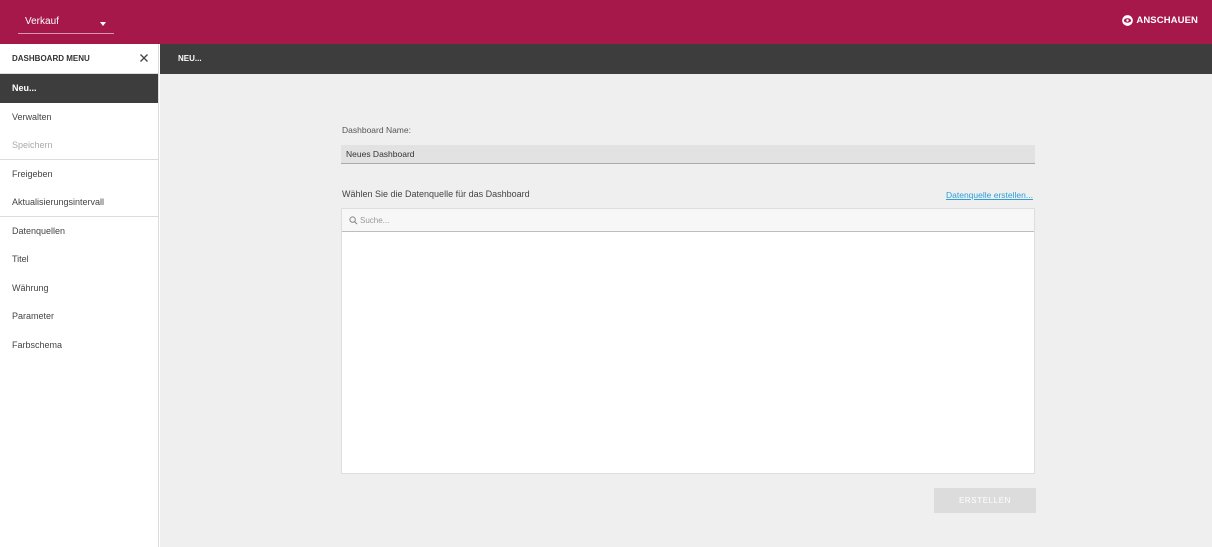  I want to click on top-bar: Verkauf ANSCHAUEN, so click(606, 22).